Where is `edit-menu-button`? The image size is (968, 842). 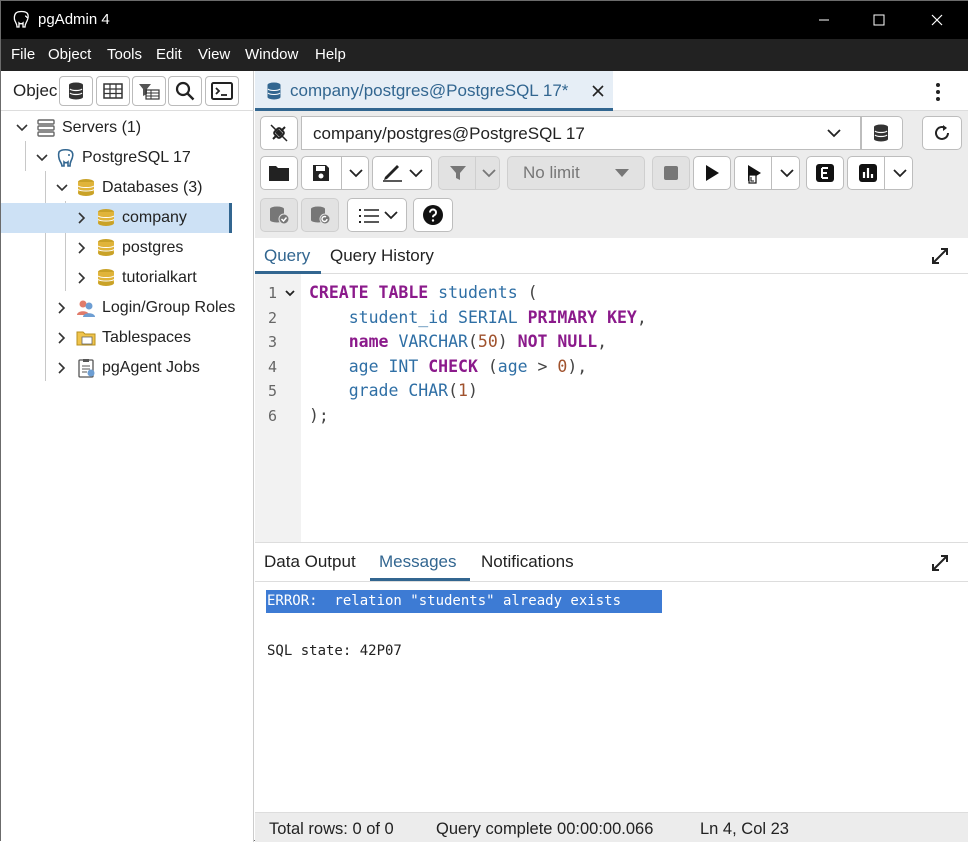
edit-menu-button is located at coordinates (402, 173).